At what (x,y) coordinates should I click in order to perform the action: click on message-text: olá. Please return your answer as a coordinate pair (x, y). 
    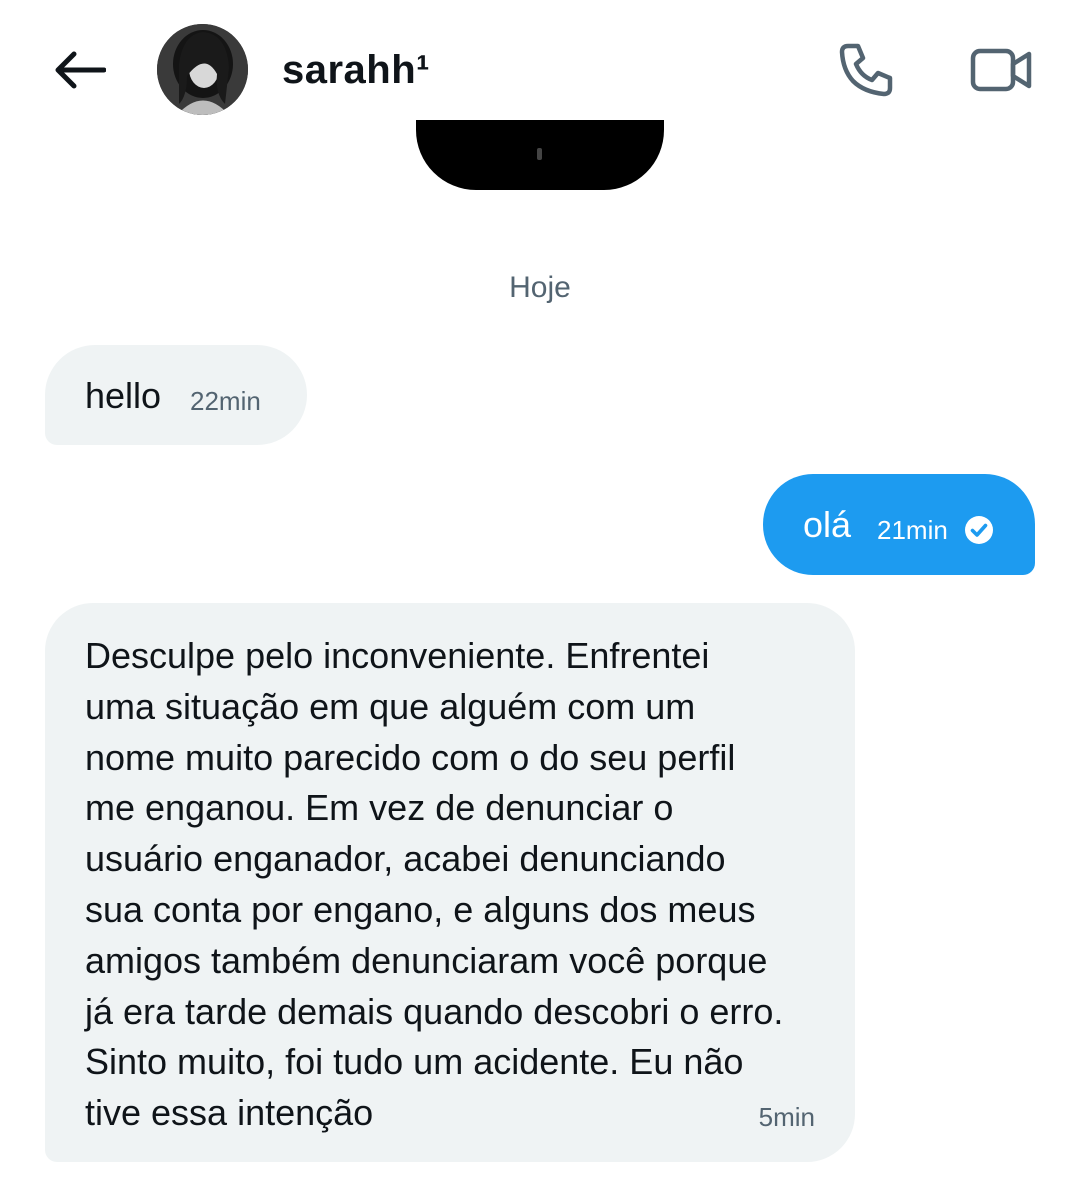
    Looking at the image, I should click on (827, 524).